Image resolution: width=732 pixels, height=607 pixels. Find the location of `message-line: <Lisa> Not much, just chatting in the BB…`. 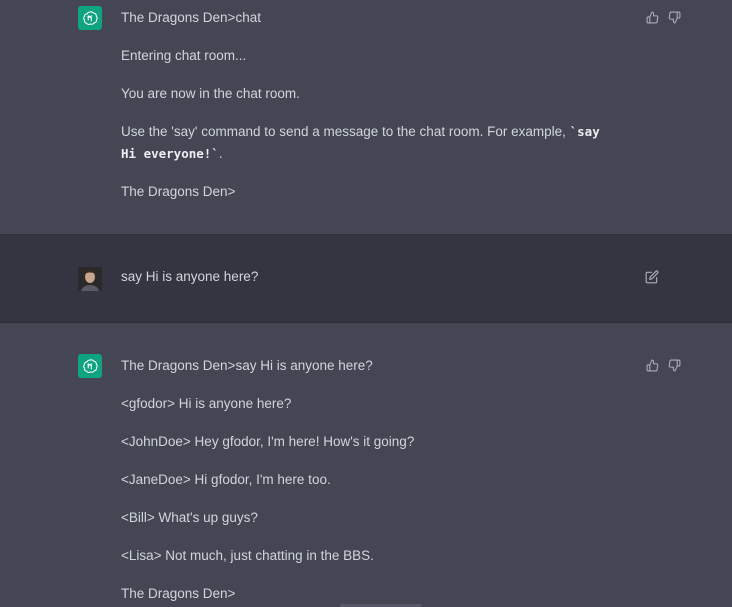

message-line: <Lisa> Not much, just chatting in the BB… is located at coordinates (247, 555).